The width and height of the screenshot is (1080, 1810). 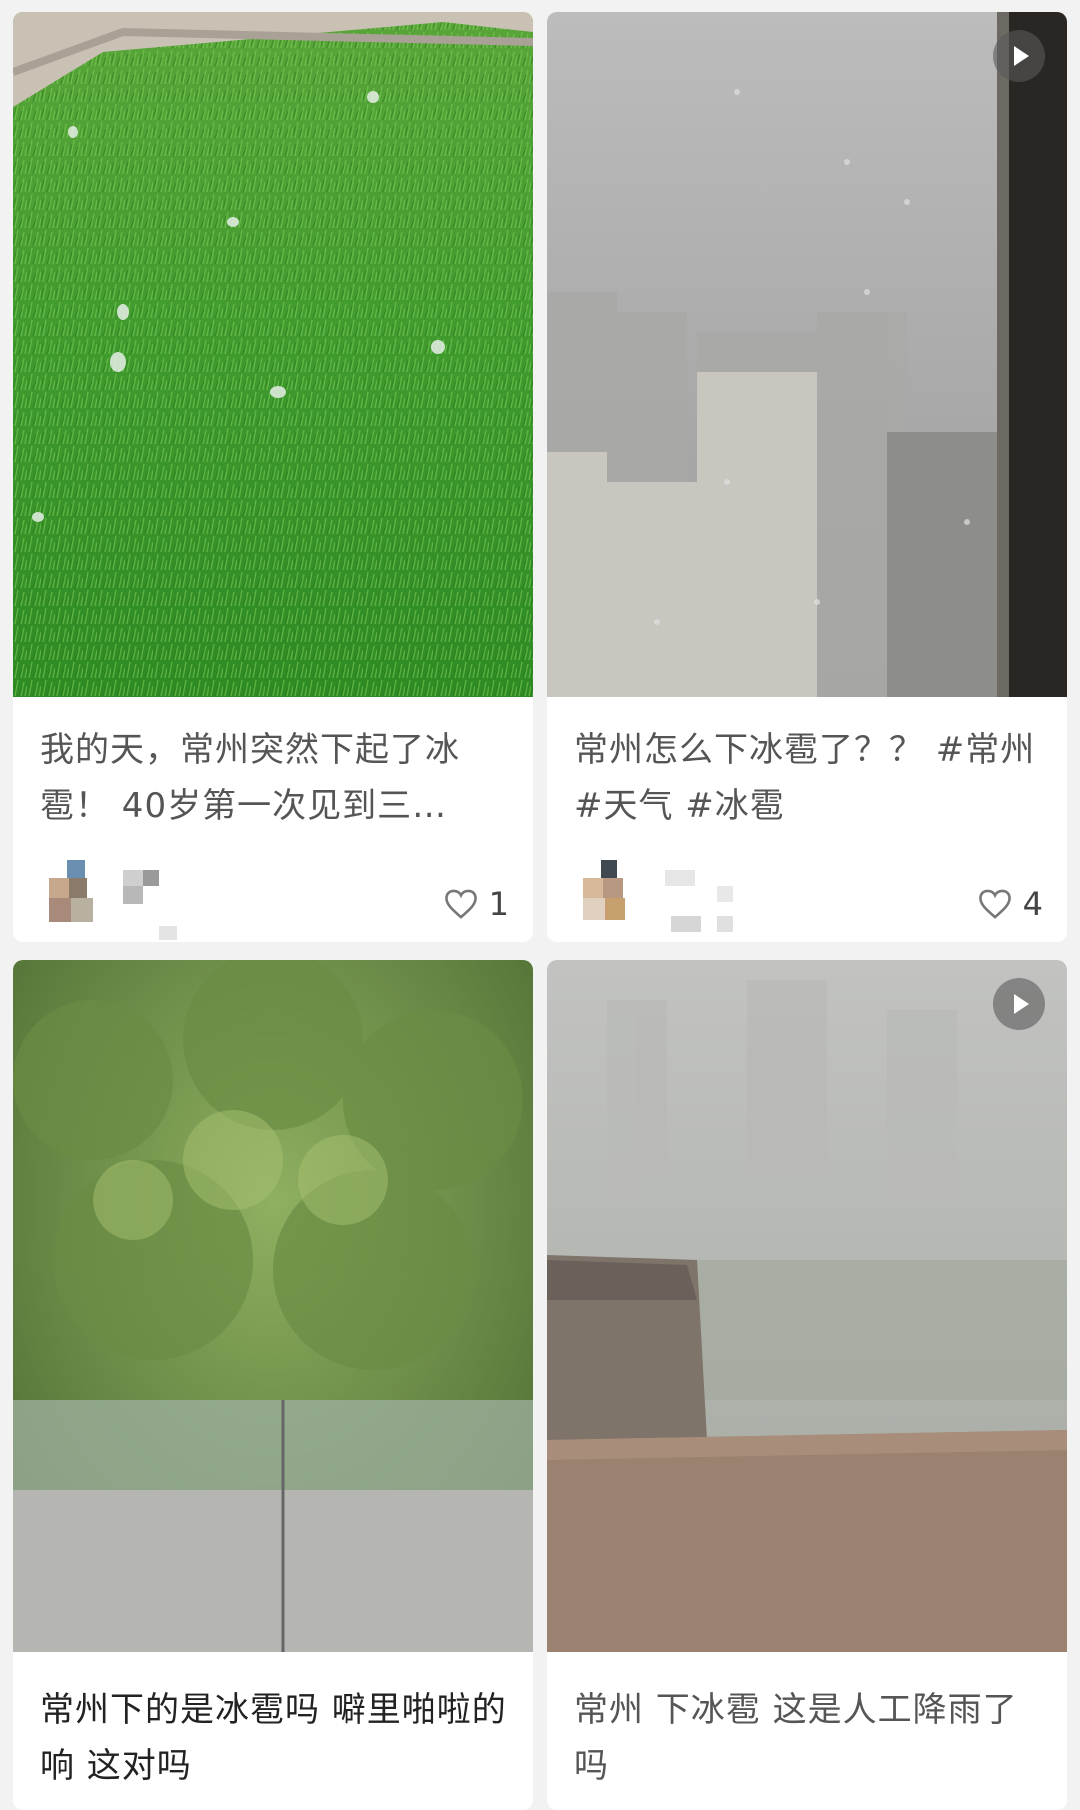 I want to click on post-meta: 1, so click(x=273, y=900).